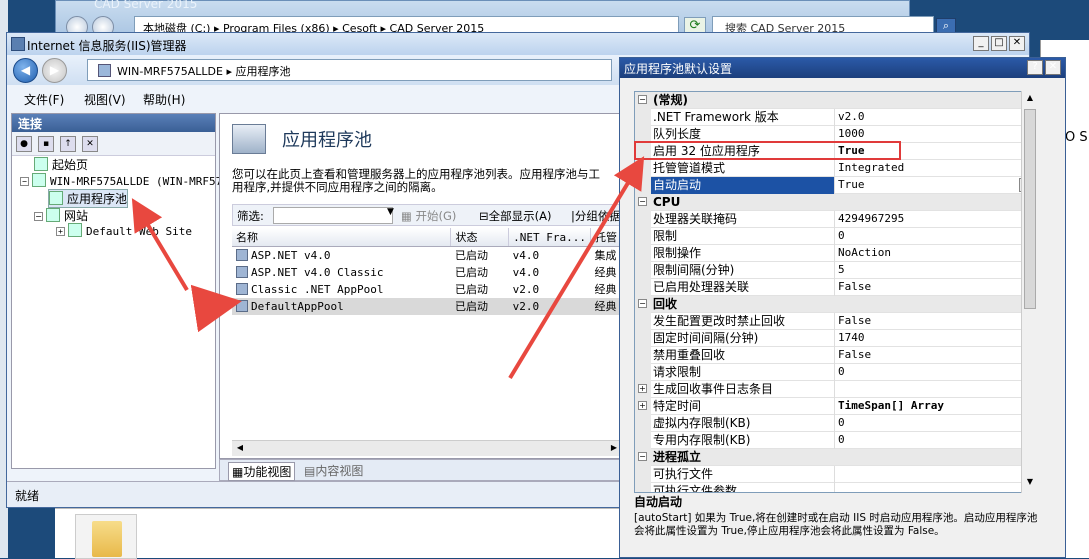  I want to click on property-row: 自动启动True▼, so click(835, 185).